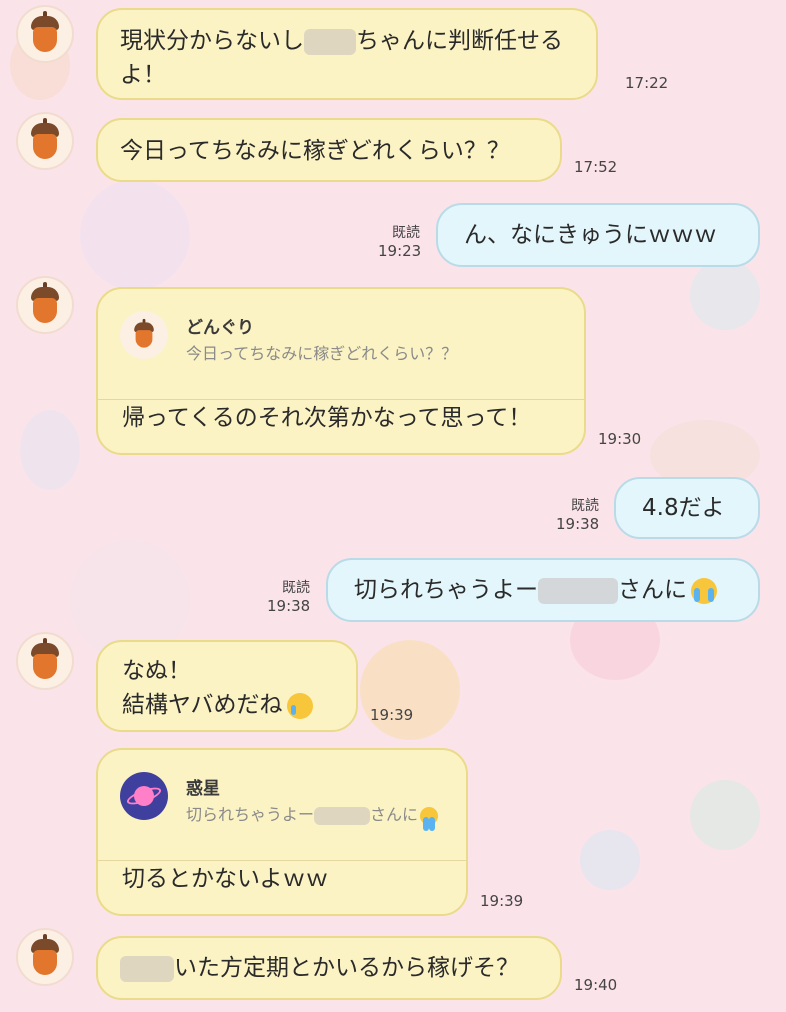 The height and width of the screenshot is (1012, 786). Describe the element at coordinates (156, 671) in the screenshot. I see `message-text: なぬ！` at that location.